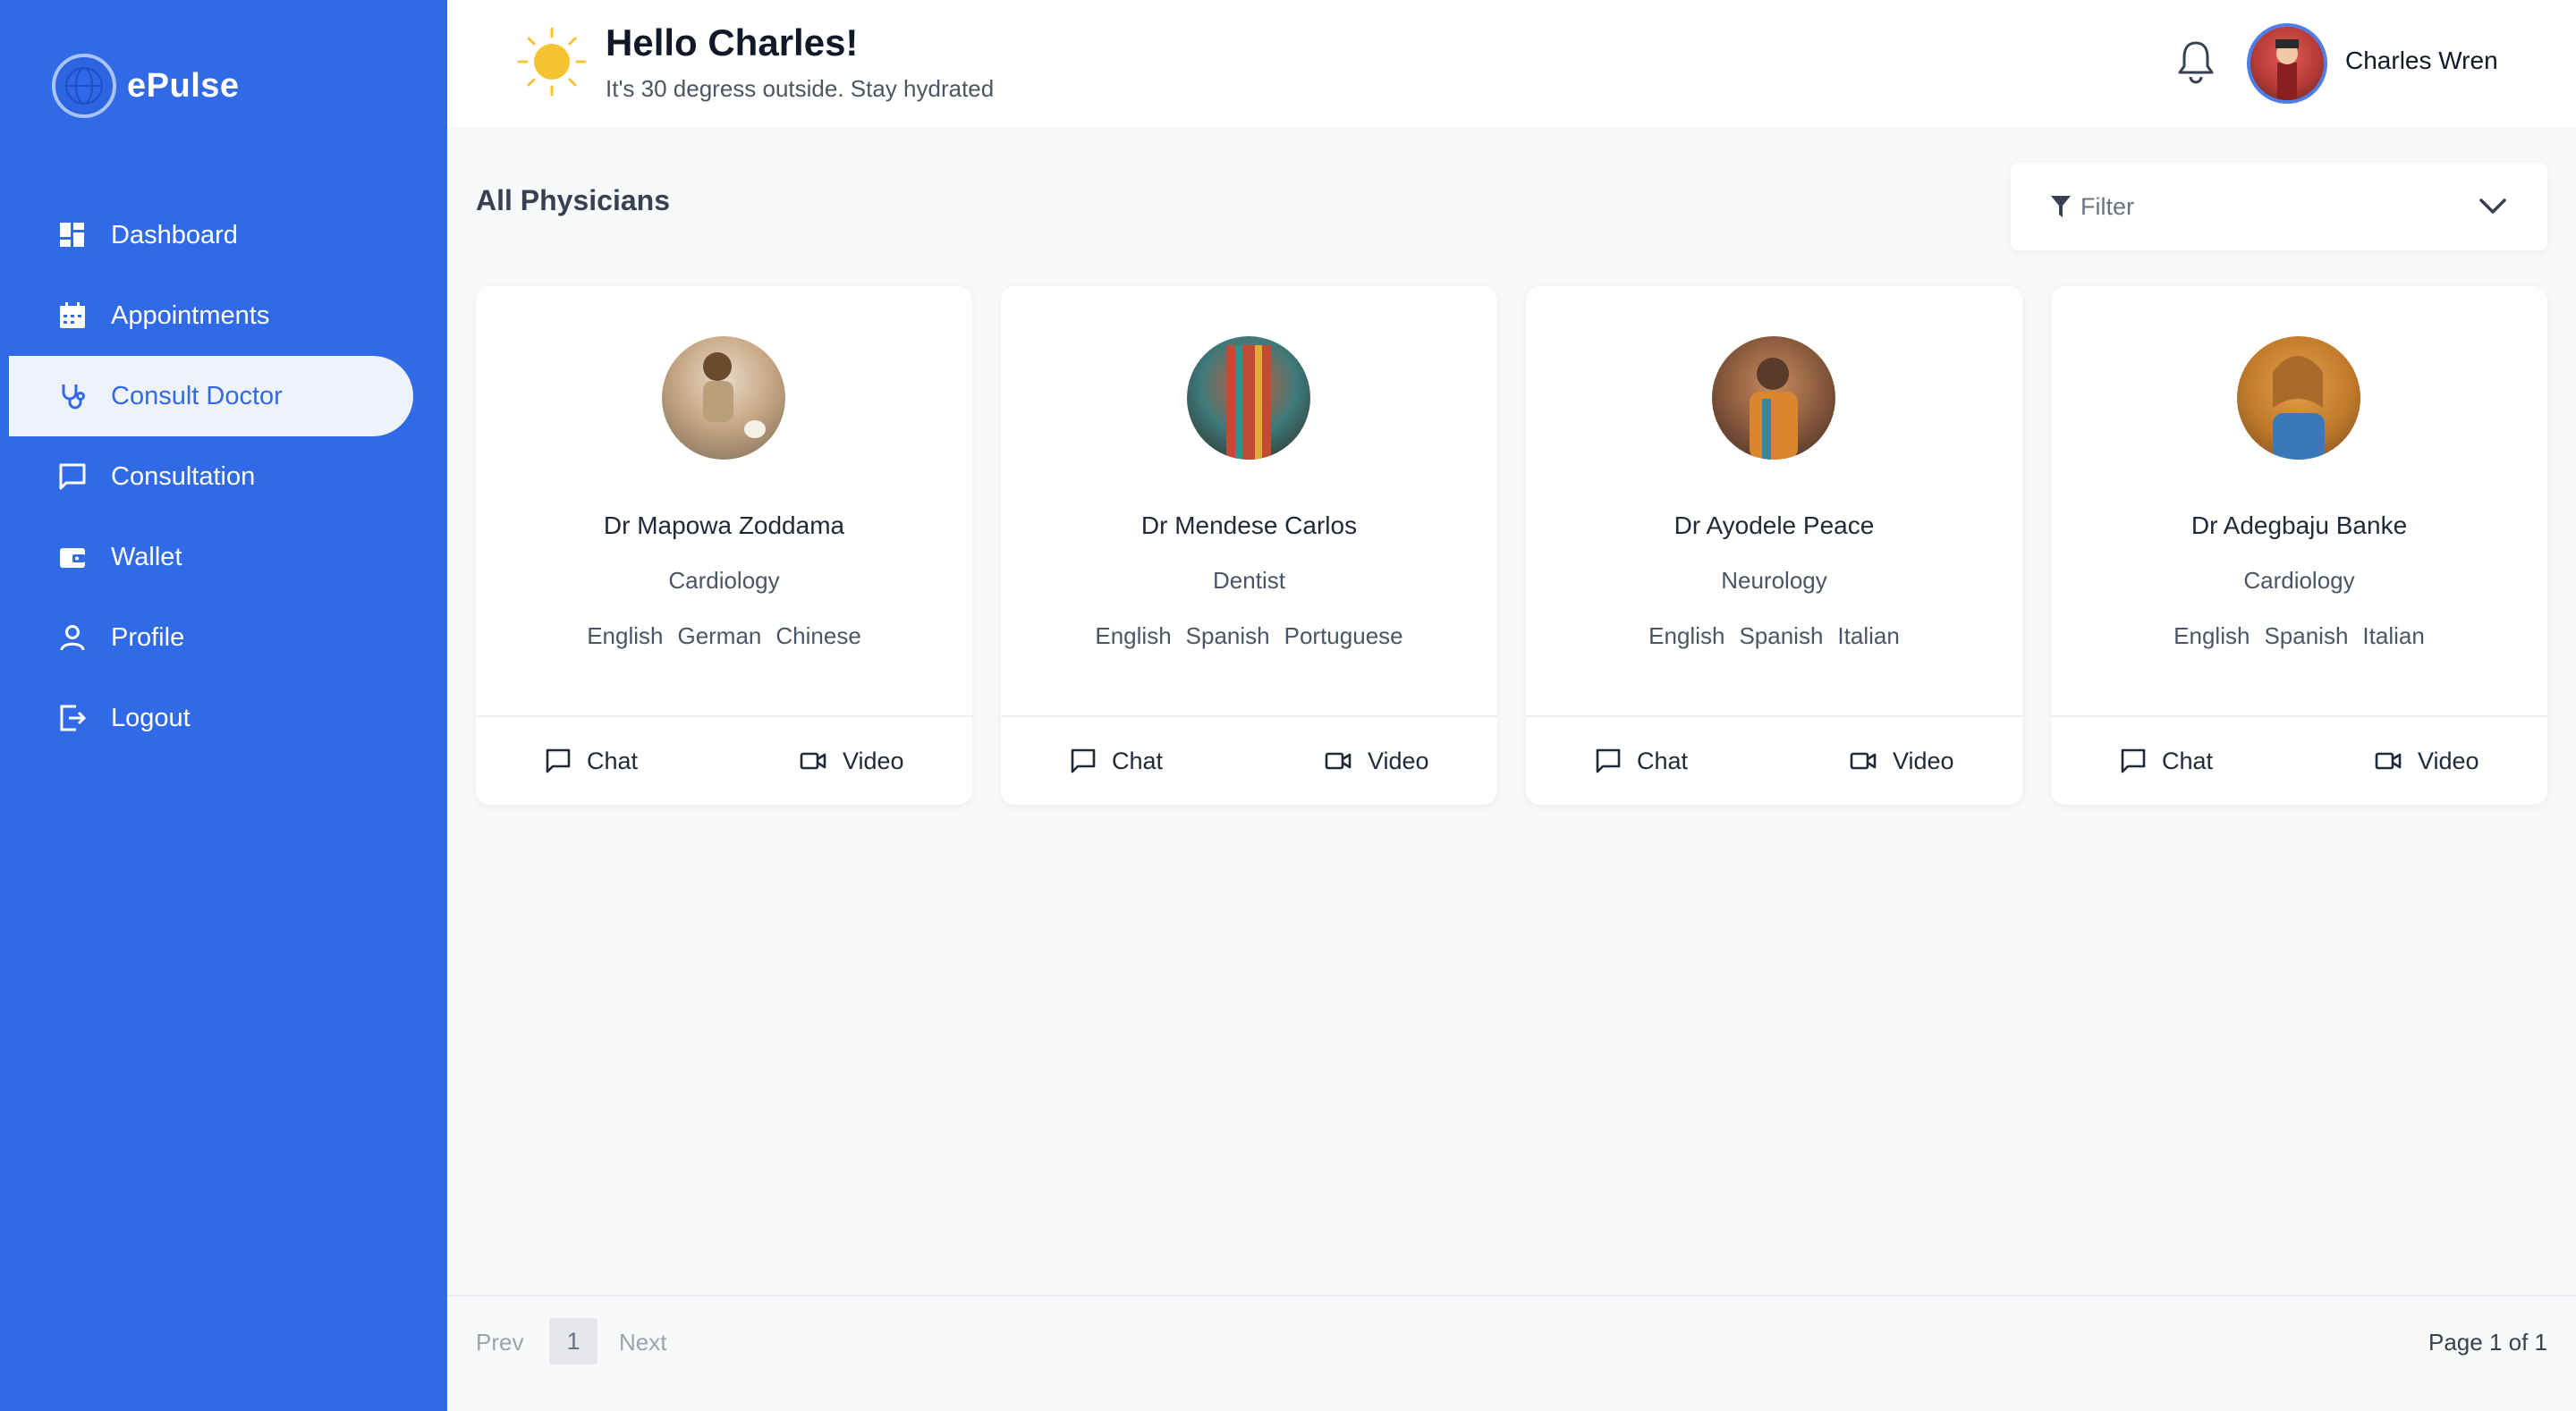 This screenshot has width=2576, height=1411. What do you see at coordinates (72, 718) in the screenshot?
I see `logout-icon` at bounding box center [72, 718].